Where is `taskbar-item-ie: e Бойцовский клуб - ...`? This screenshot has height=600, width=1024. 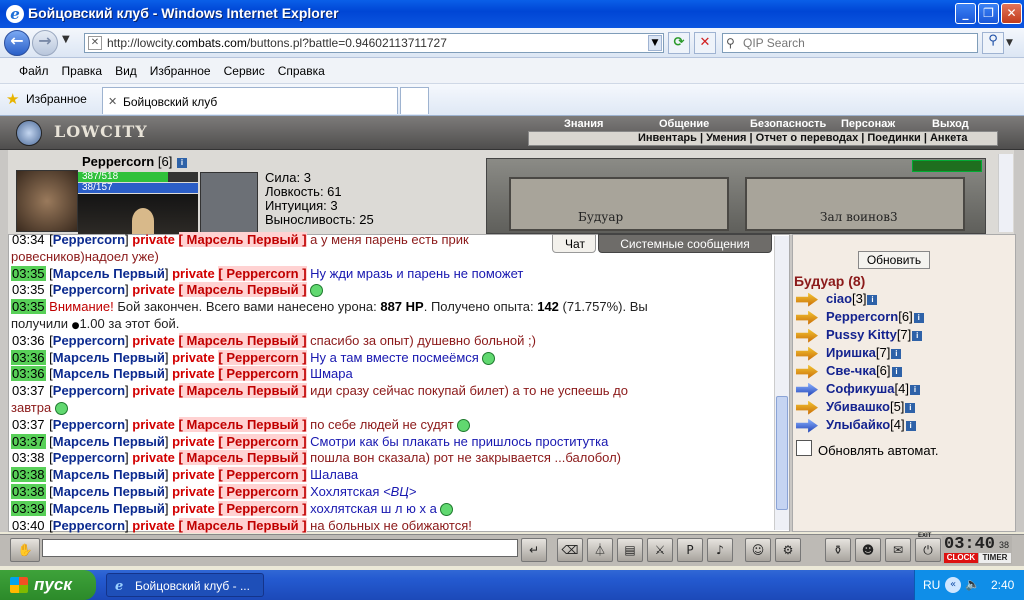 taskbar-item-ie: e Бойцовский клуб - ... is located at coordinates (185, 585).